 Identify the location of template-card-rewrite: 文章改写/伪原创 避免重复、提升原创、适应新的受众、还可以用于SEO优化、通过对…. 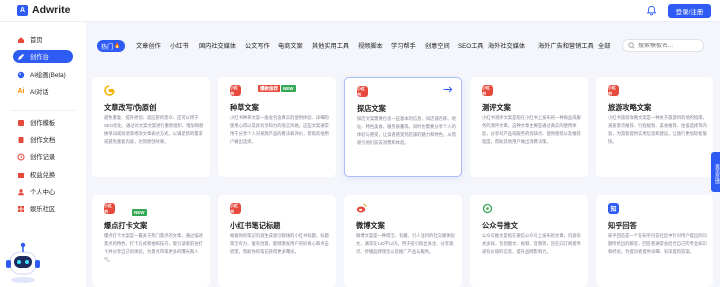
(151, 127).